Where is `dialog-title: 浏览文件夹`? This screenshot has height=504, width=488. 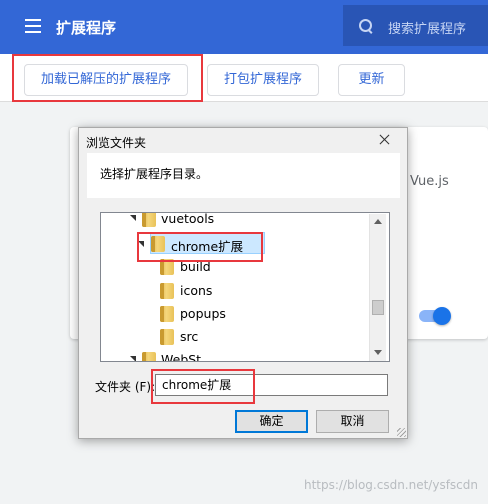 dialog-title: 浏览文件夹 is located at coordinates (116, 143).